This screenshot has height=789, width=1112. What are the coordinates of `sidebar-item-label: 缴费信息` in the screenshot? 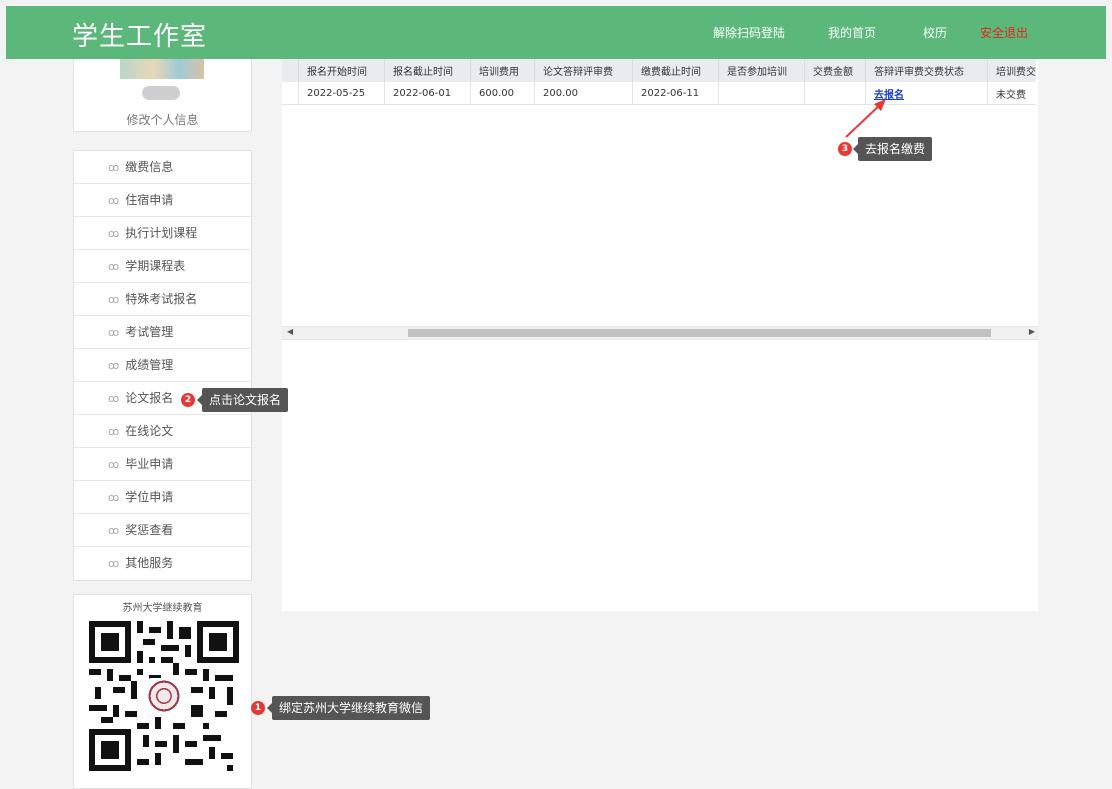 It's located at (149, 167).